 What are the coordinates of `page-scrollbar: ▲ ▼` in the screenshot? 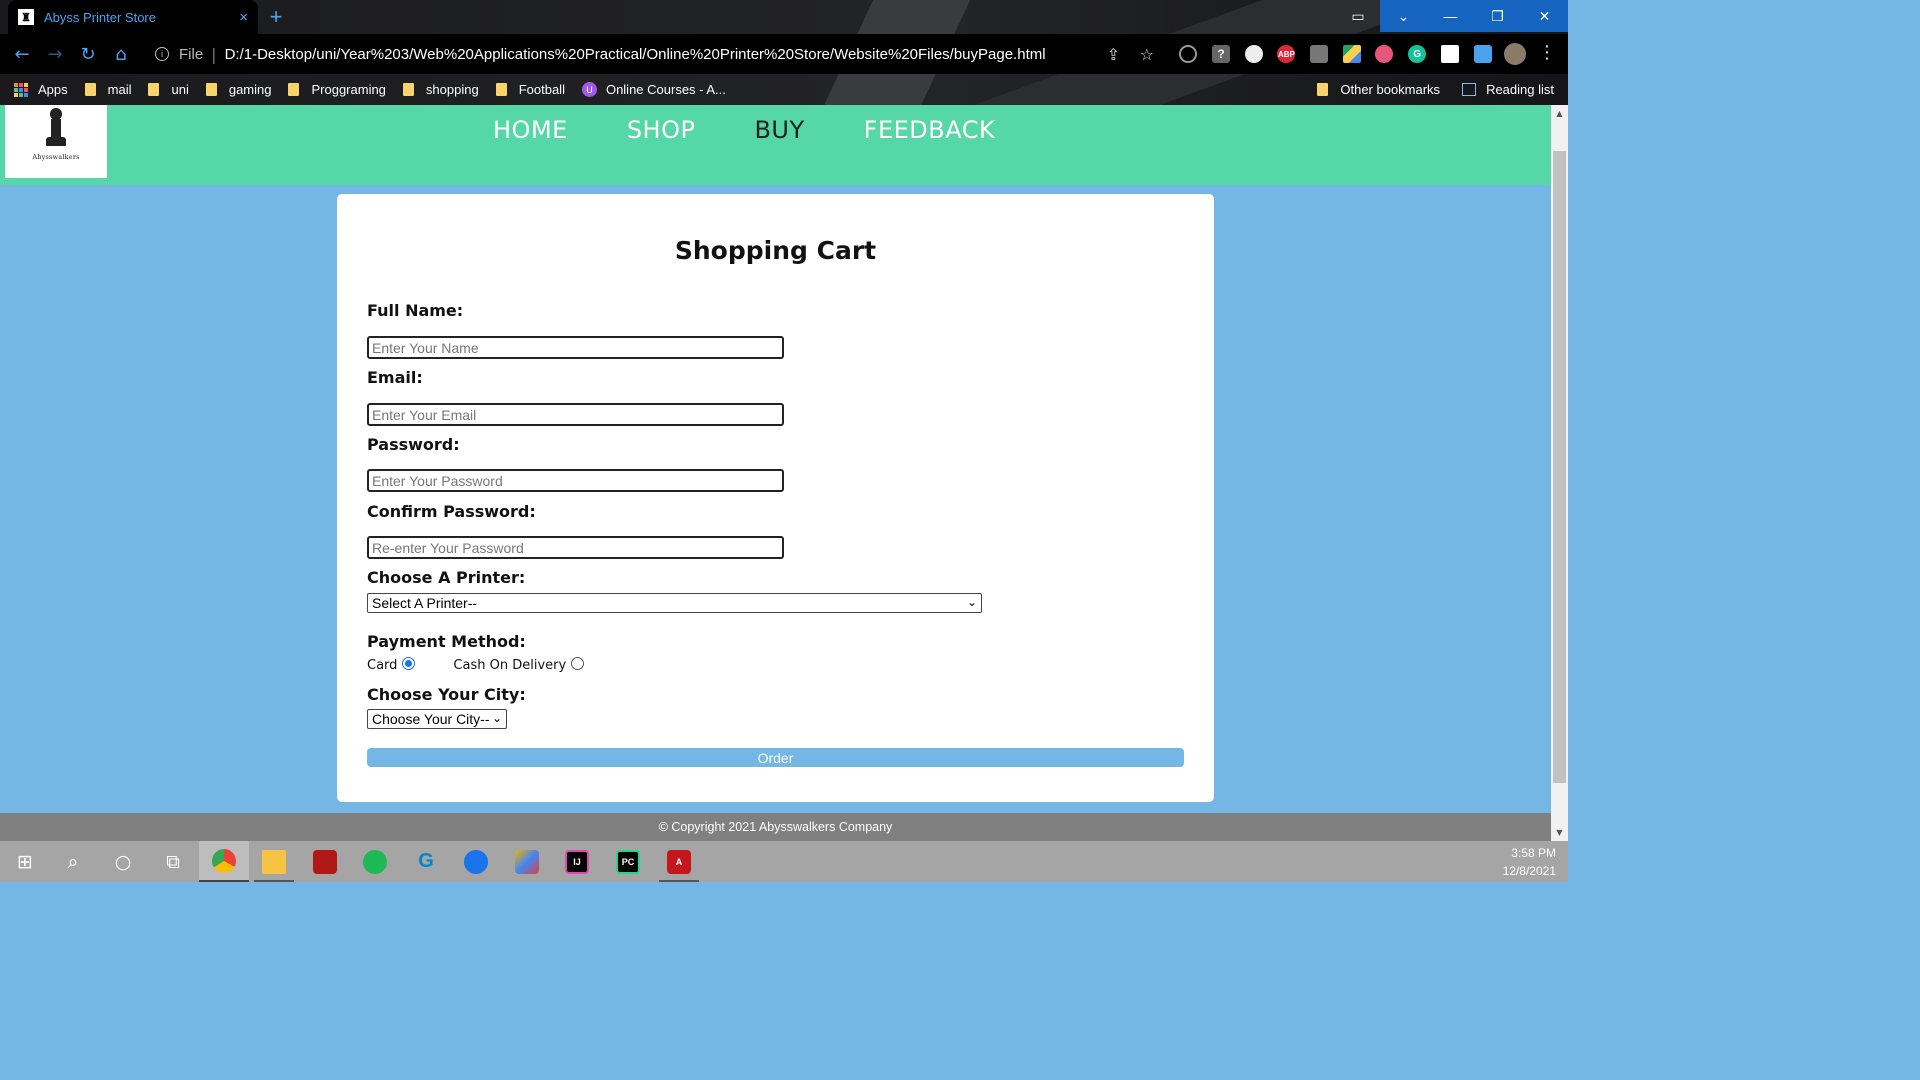 It's located at (1559, 473).